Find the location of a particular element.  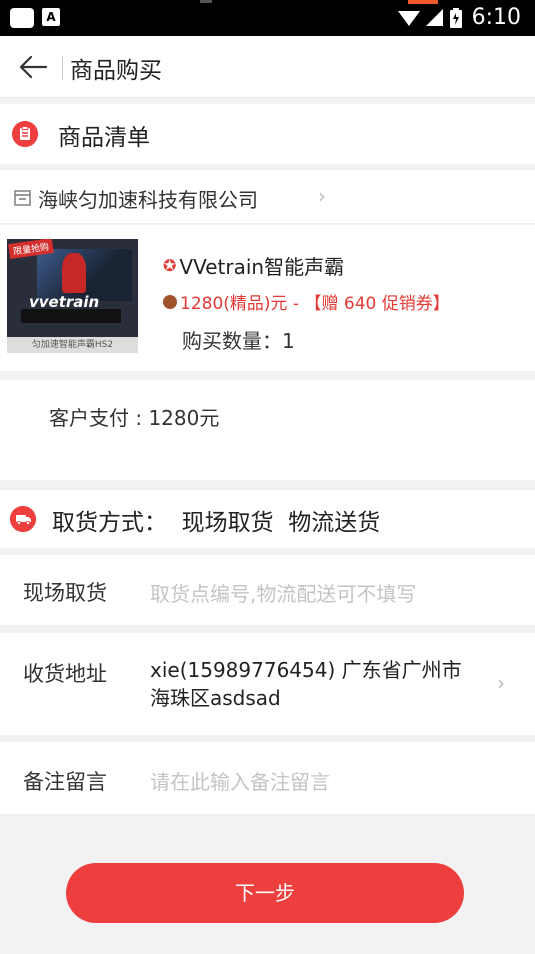

product-name-line: ✪ VVetrain智能声霸 is located at coordinates (253, 265).